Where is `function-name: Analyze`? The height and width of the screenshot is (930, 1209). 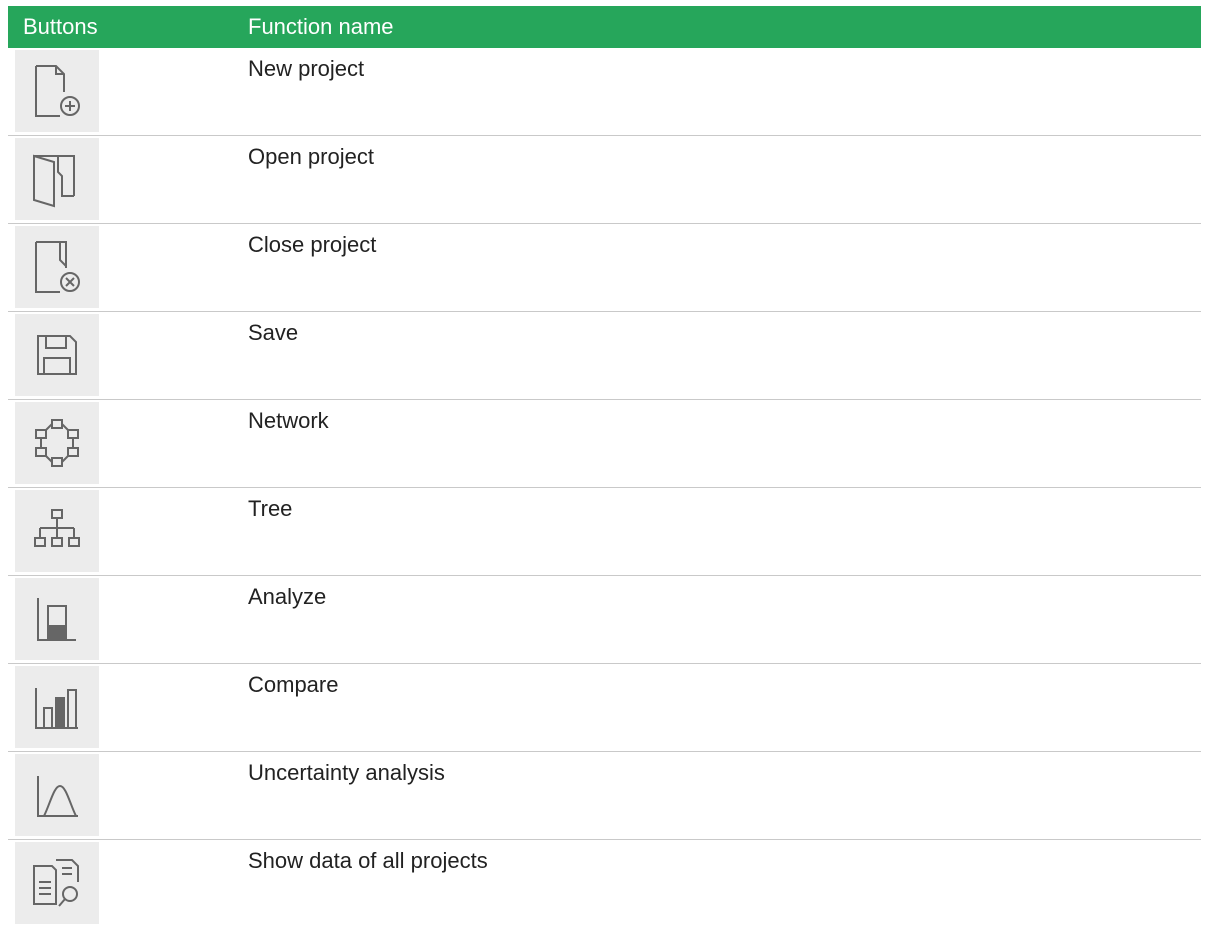
function-name: Analyze is located at coordinates (287, 596).